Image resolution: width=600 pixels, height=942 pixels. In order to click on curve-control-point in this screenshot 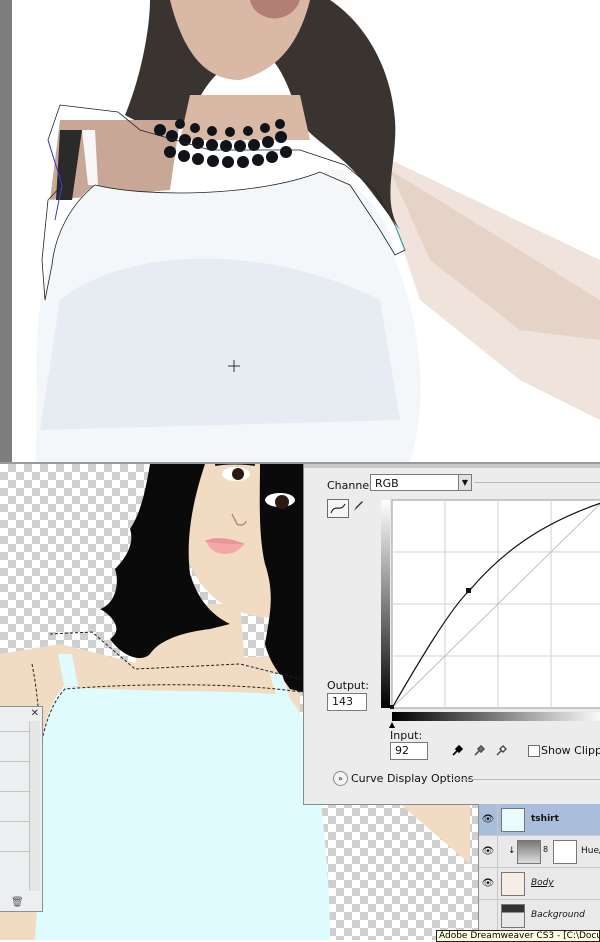, I will do `click(468, 590)`.